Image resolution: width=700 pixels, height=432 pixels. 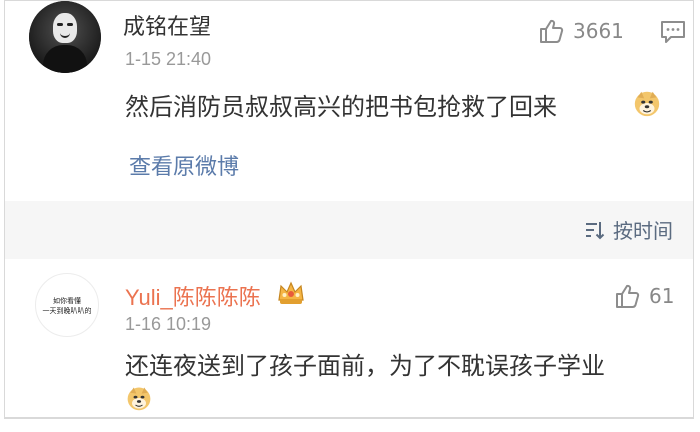 What do you see at coordinates (643, 296) in the screenshot?
I see `like-button: 61` at bounding box center [643, 296].